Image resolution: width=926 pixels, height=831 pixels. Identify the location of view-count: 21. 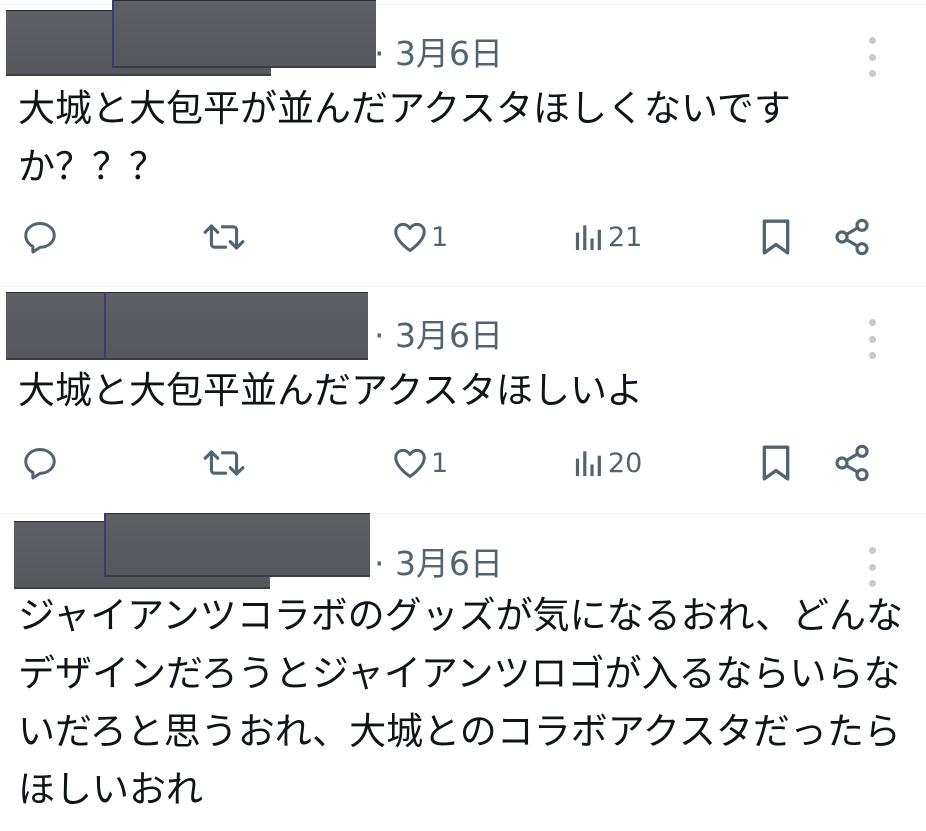
(625, 237).